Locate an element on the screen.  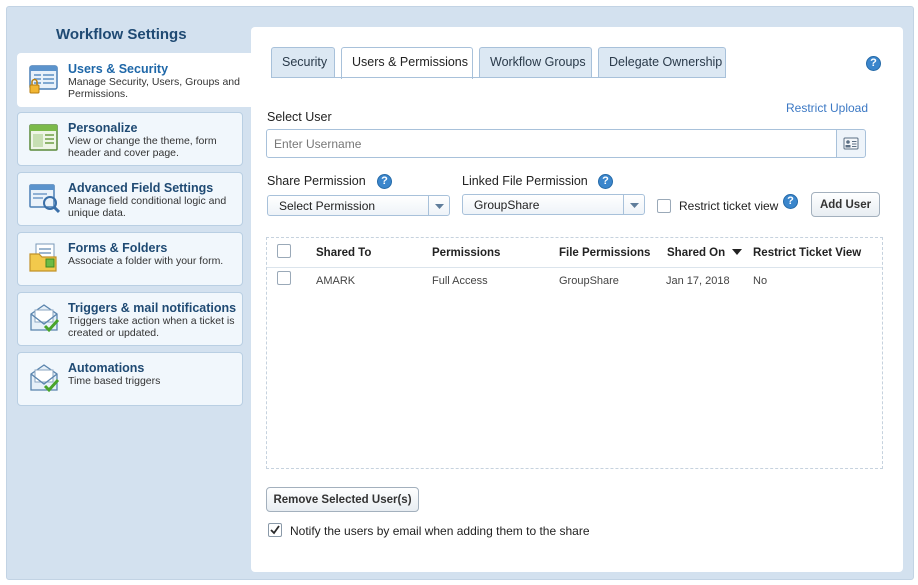
notify-checkbox is located at coordinates (275, 530).